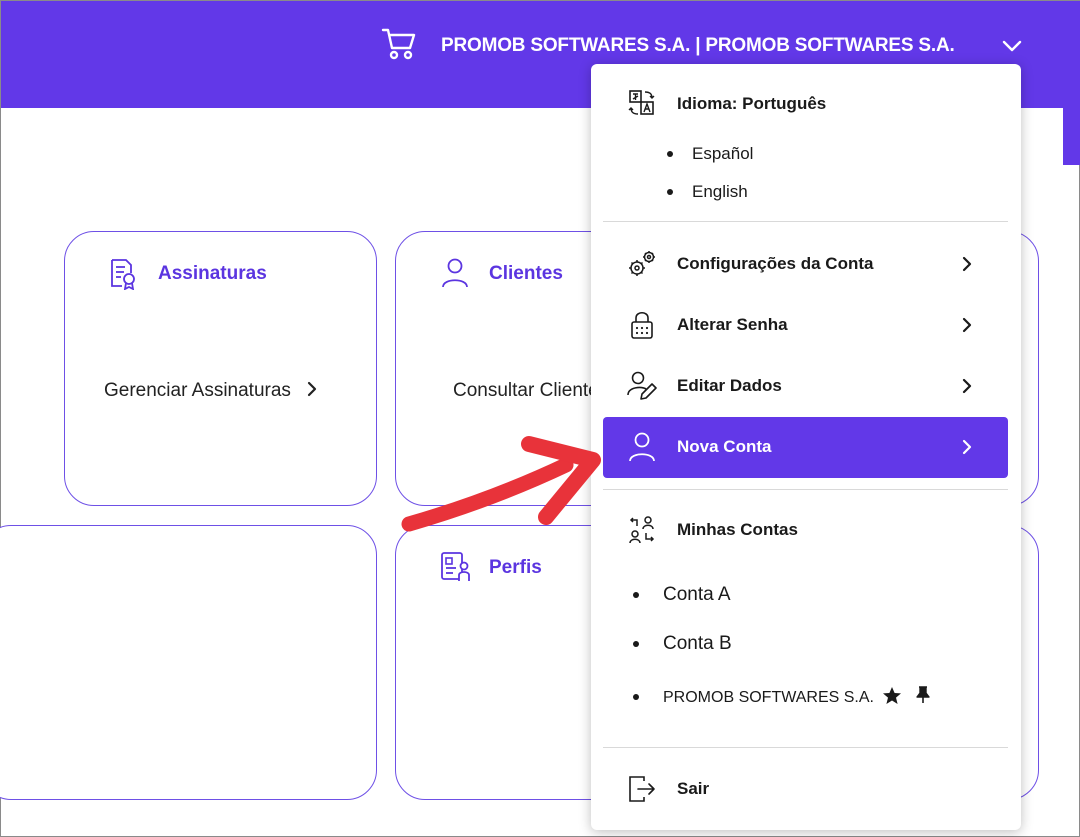  Describe the element at coordinates (892, 695) in the screenshot. I see `star-icon` at that location.